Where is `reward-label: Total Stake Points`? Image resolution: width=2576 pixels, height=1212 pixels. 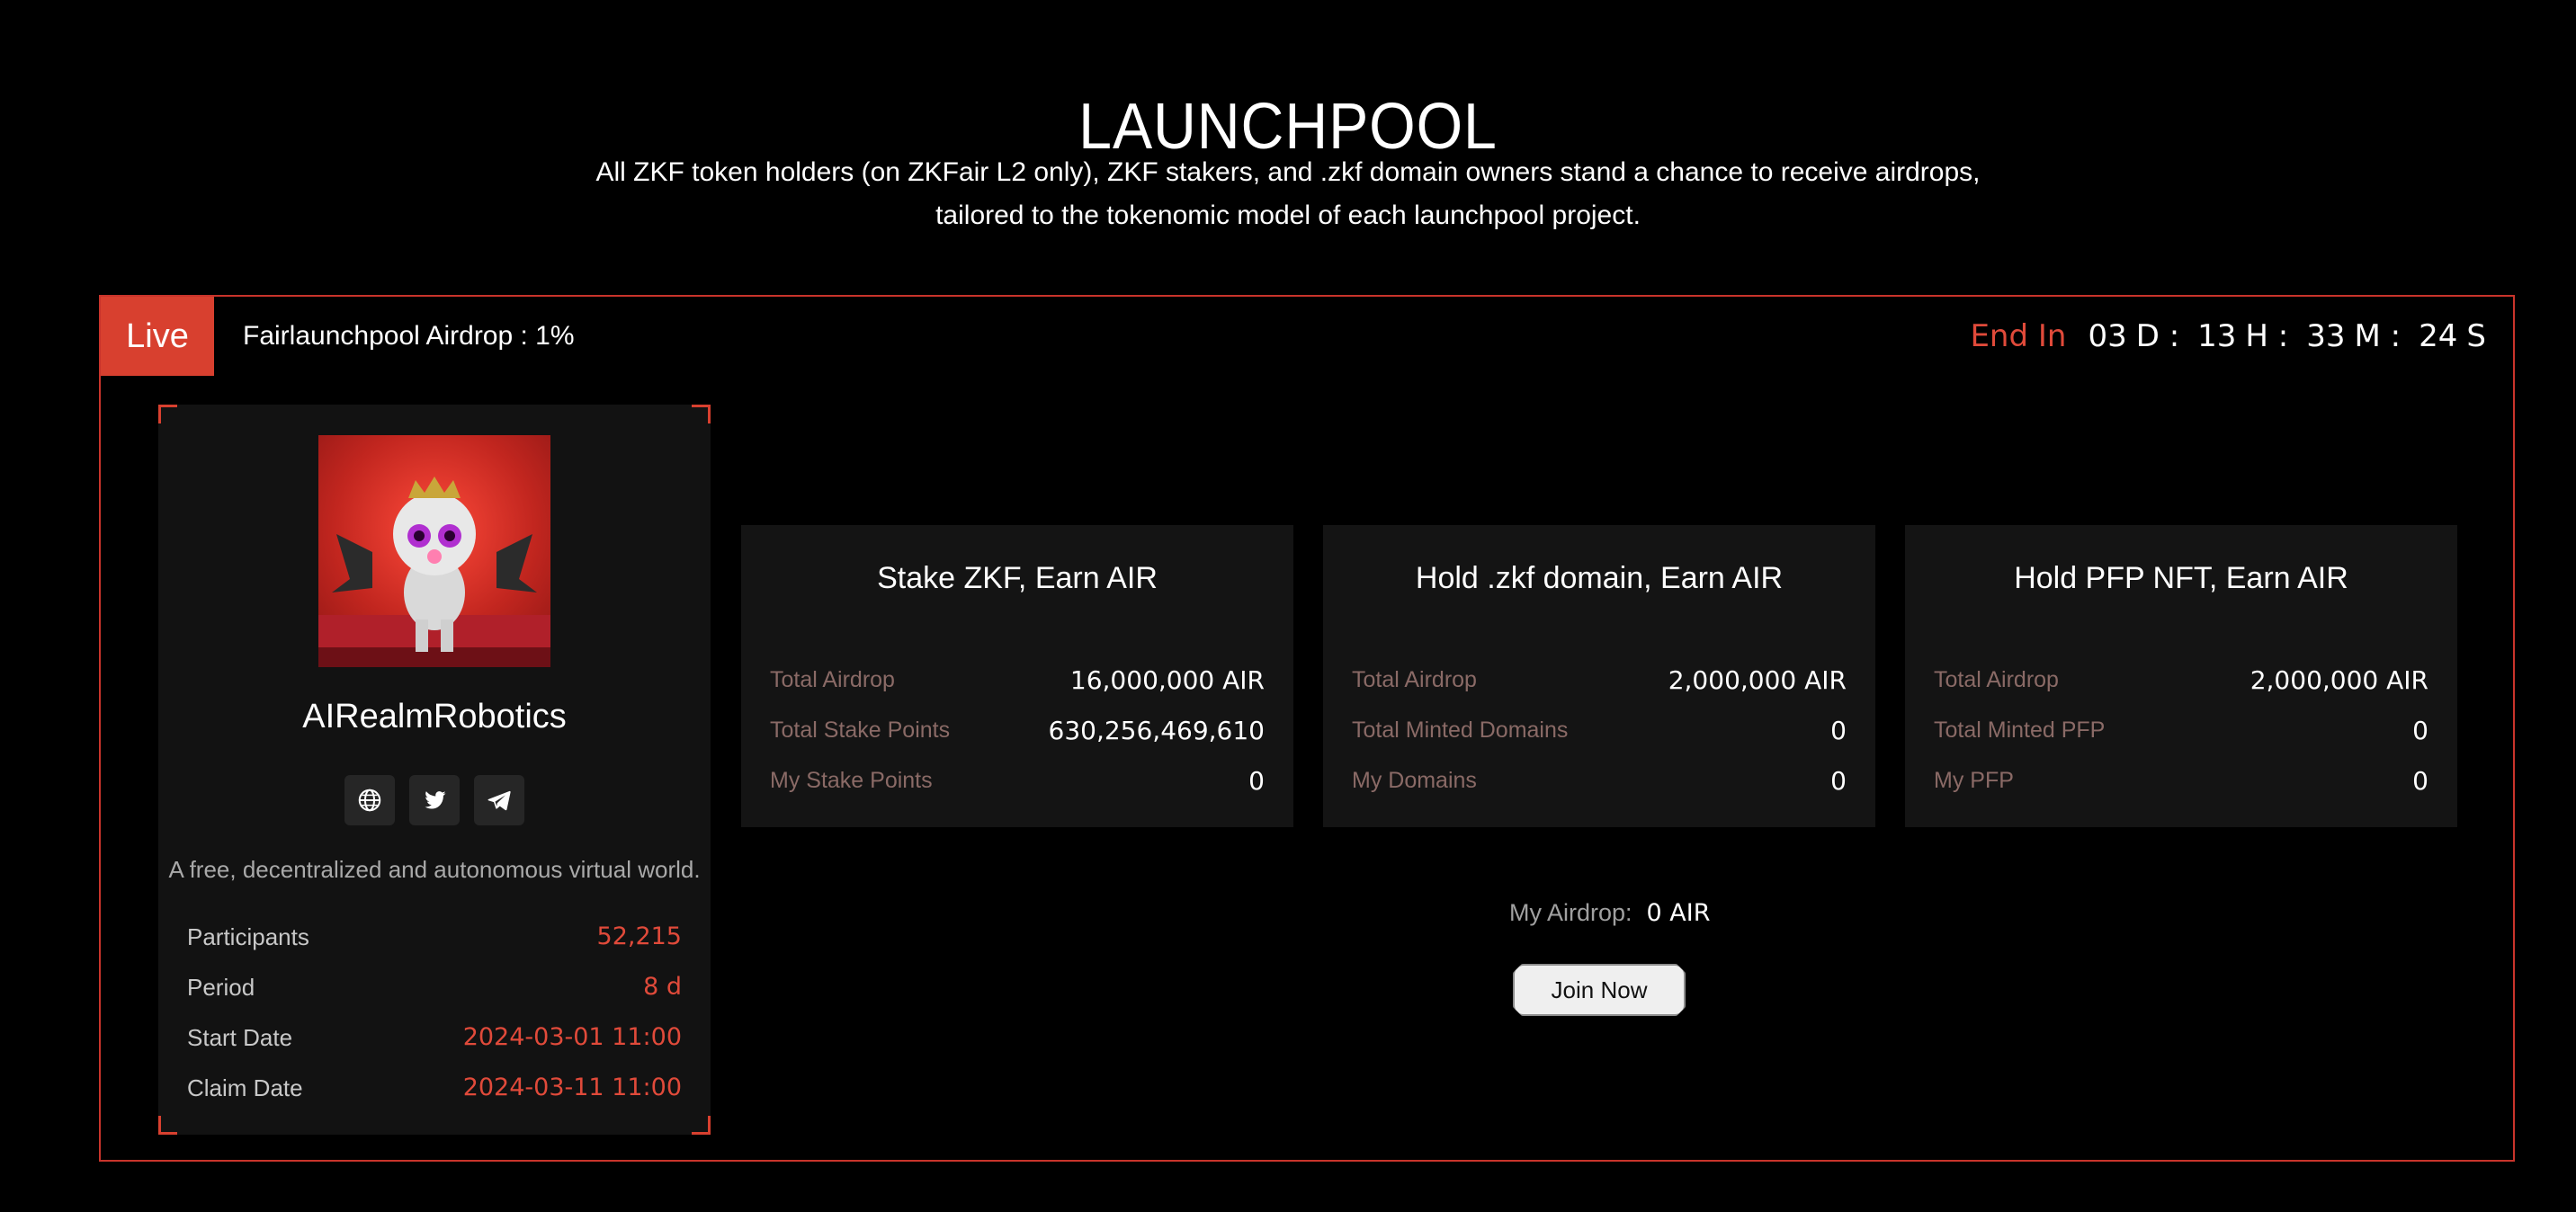
reward-label: Total Stake Points is located at coordinates (860, 730).